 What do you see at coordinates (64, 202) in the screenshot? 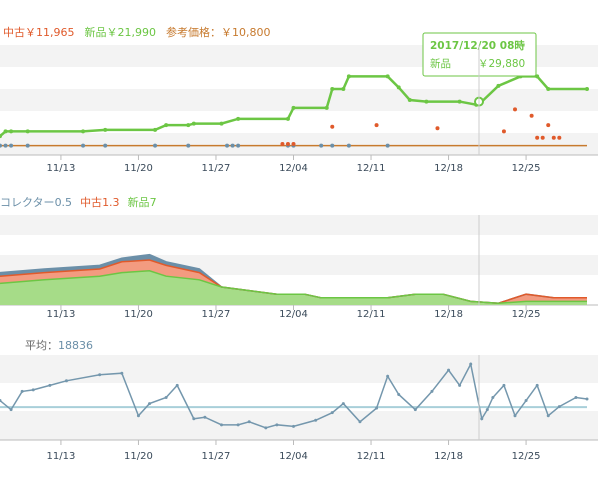
I see `collector-legend-value: 0.5` at bounding box center [64, 202].